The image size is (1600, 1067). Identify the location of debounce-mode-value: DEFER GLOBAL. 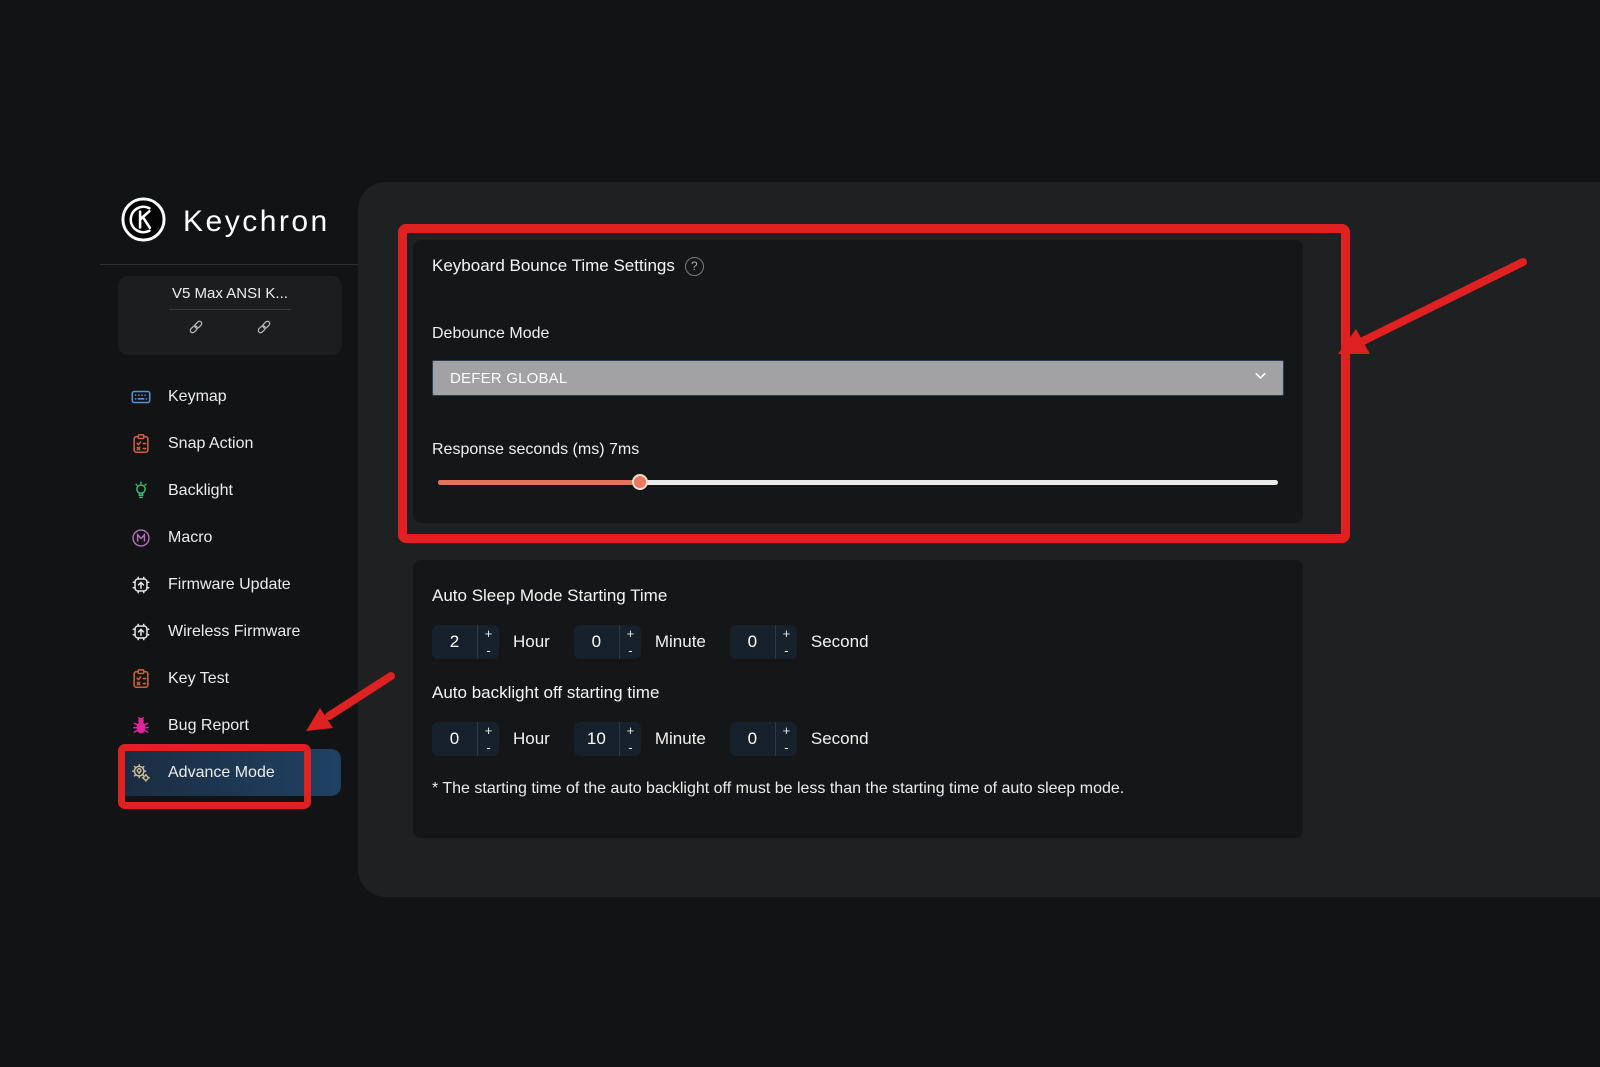
(509, 378).